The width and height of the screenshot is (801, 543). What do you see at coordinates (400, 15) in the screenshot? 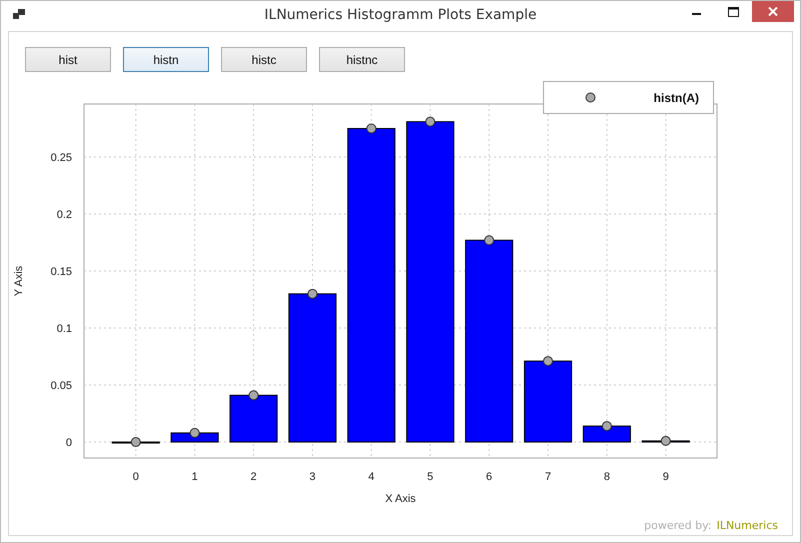
I see `window-title: ILNumerics Histogramm Plots Example` at bounding box center [400, 15].